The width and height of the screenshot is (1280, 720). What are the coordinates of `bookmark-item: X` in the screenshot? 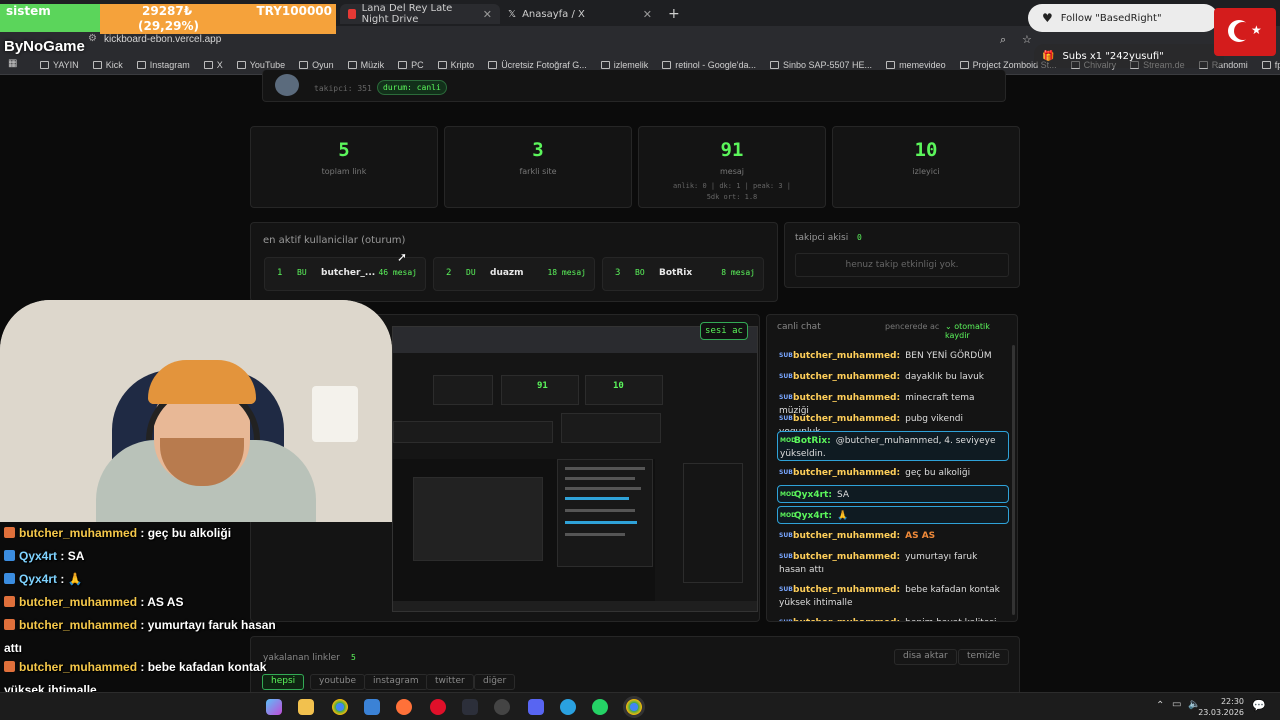 It's located at (213, 65).